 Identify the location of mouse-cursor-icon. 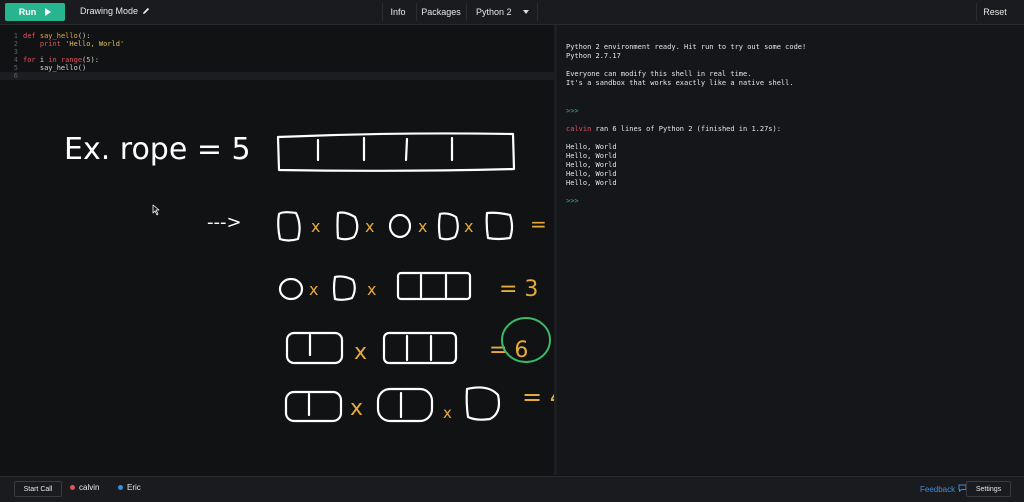
(156, 210).